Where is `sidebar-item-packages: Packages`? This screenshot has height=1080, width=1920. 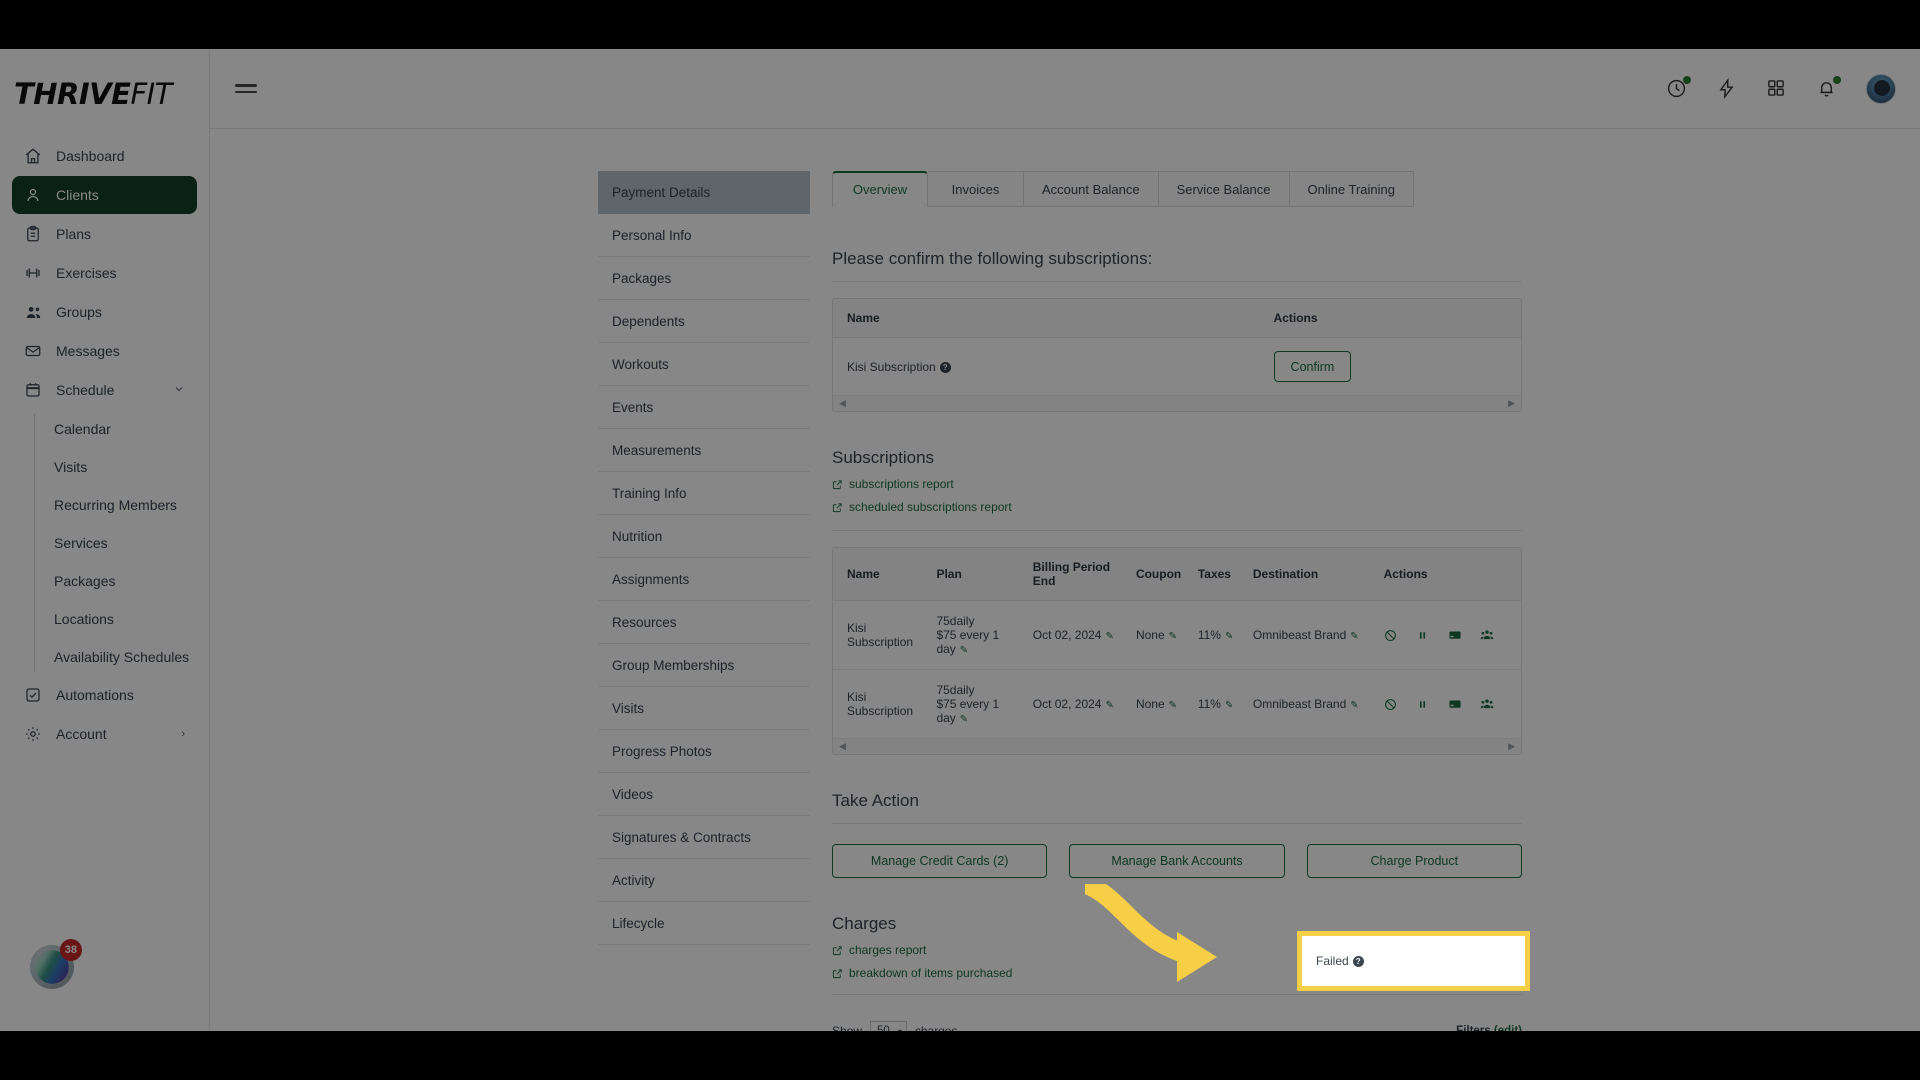 sidebar-item-packages: Packages is located at coordinates (125, 581).